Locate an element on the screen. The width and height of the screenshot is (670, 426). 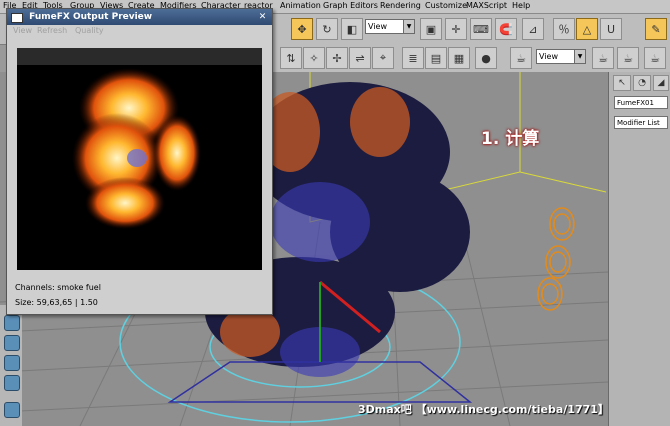
preview-title: FumeFX Output Preview is located at coordinates (91, 17).